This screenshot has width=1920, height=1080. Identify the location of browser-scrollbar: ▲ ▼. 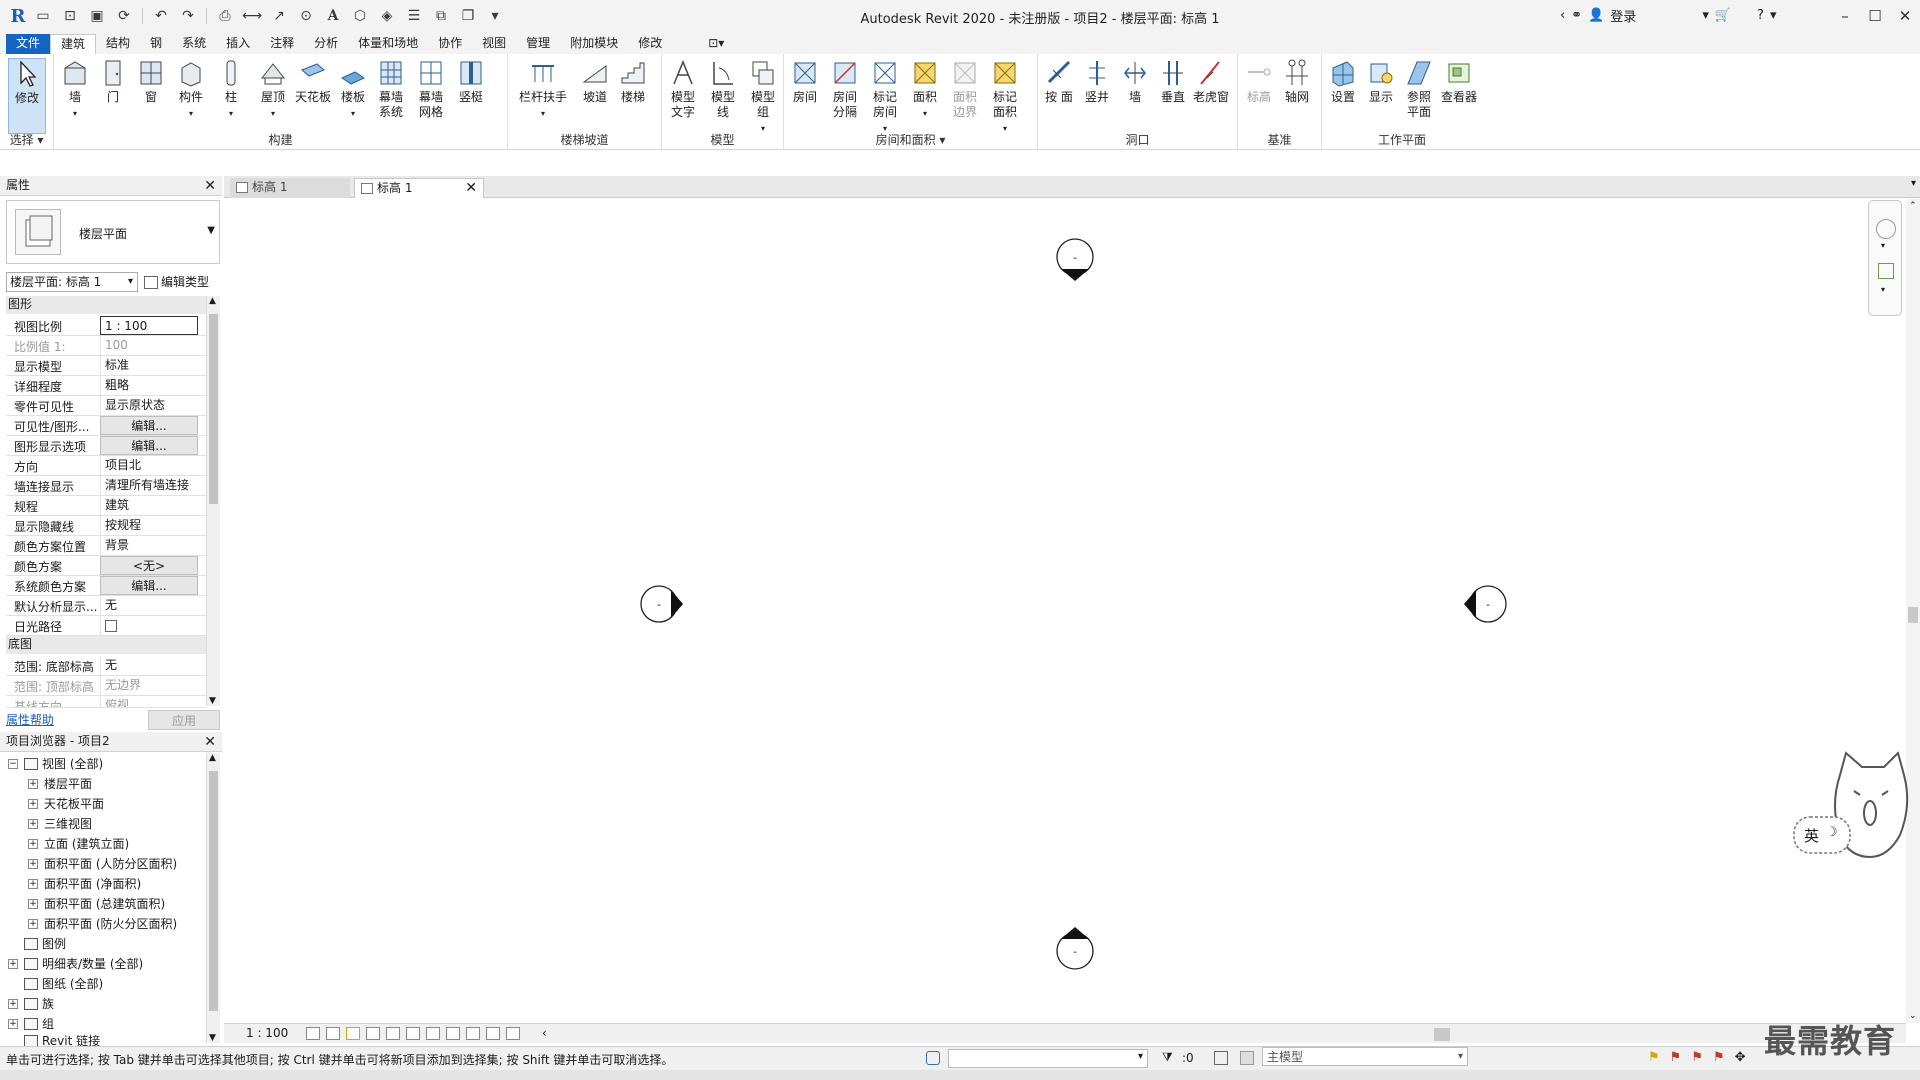
(213, 898).